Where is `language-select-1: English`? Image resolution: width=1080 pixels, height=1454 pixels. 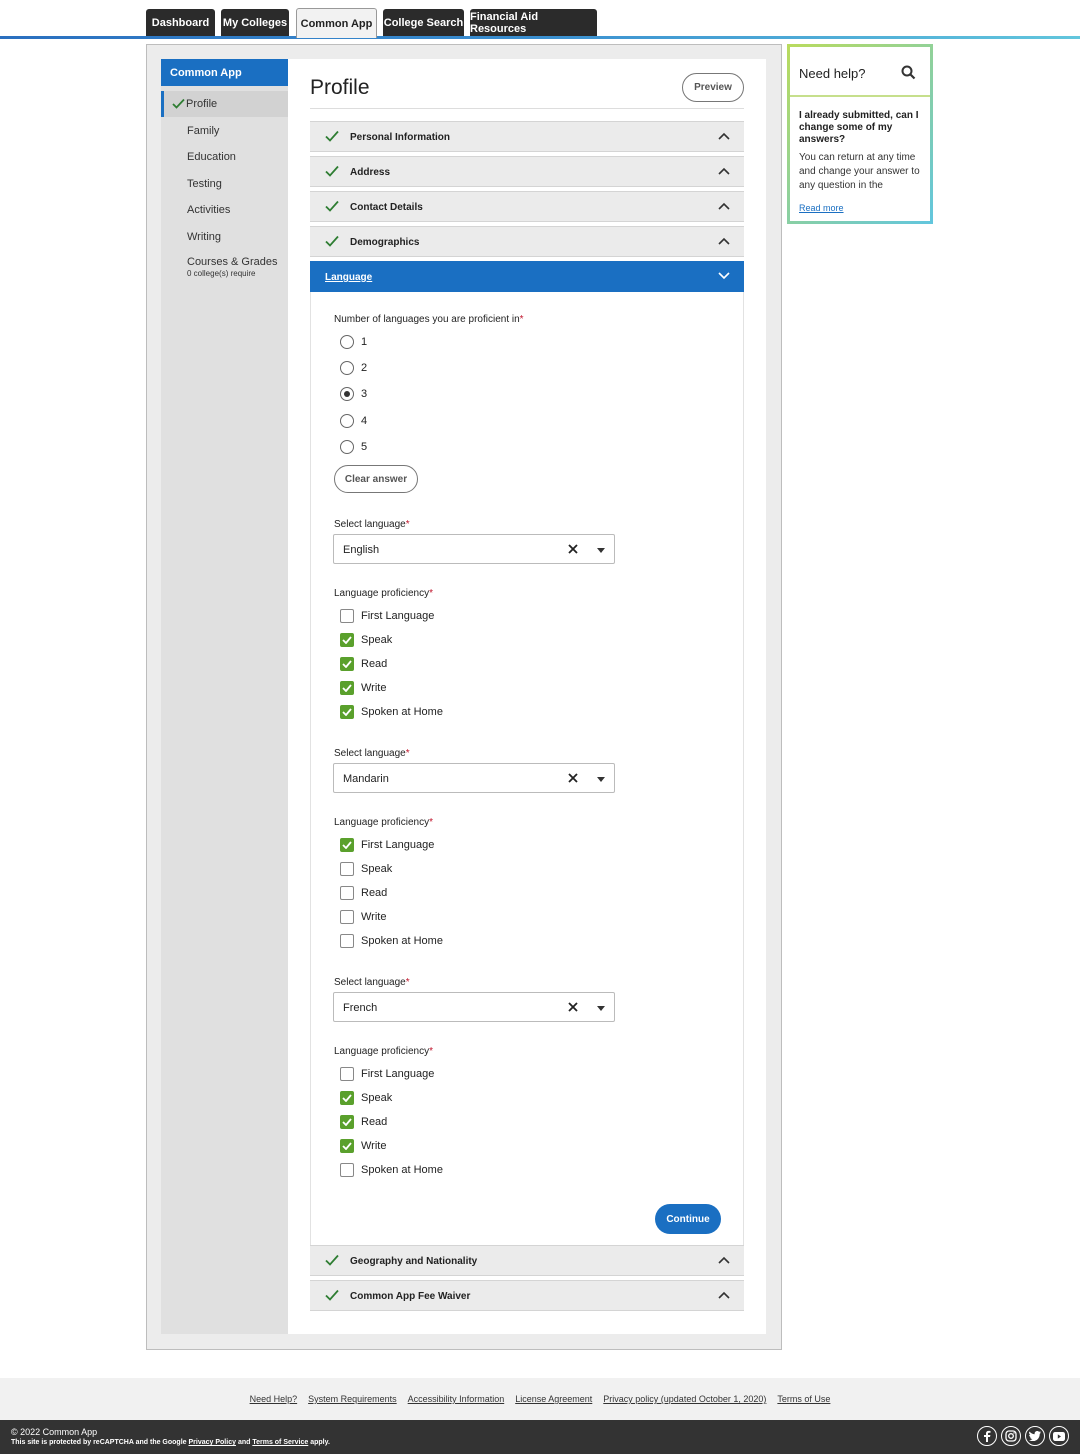
language-select-1: English is located at coordinates (474, 549).